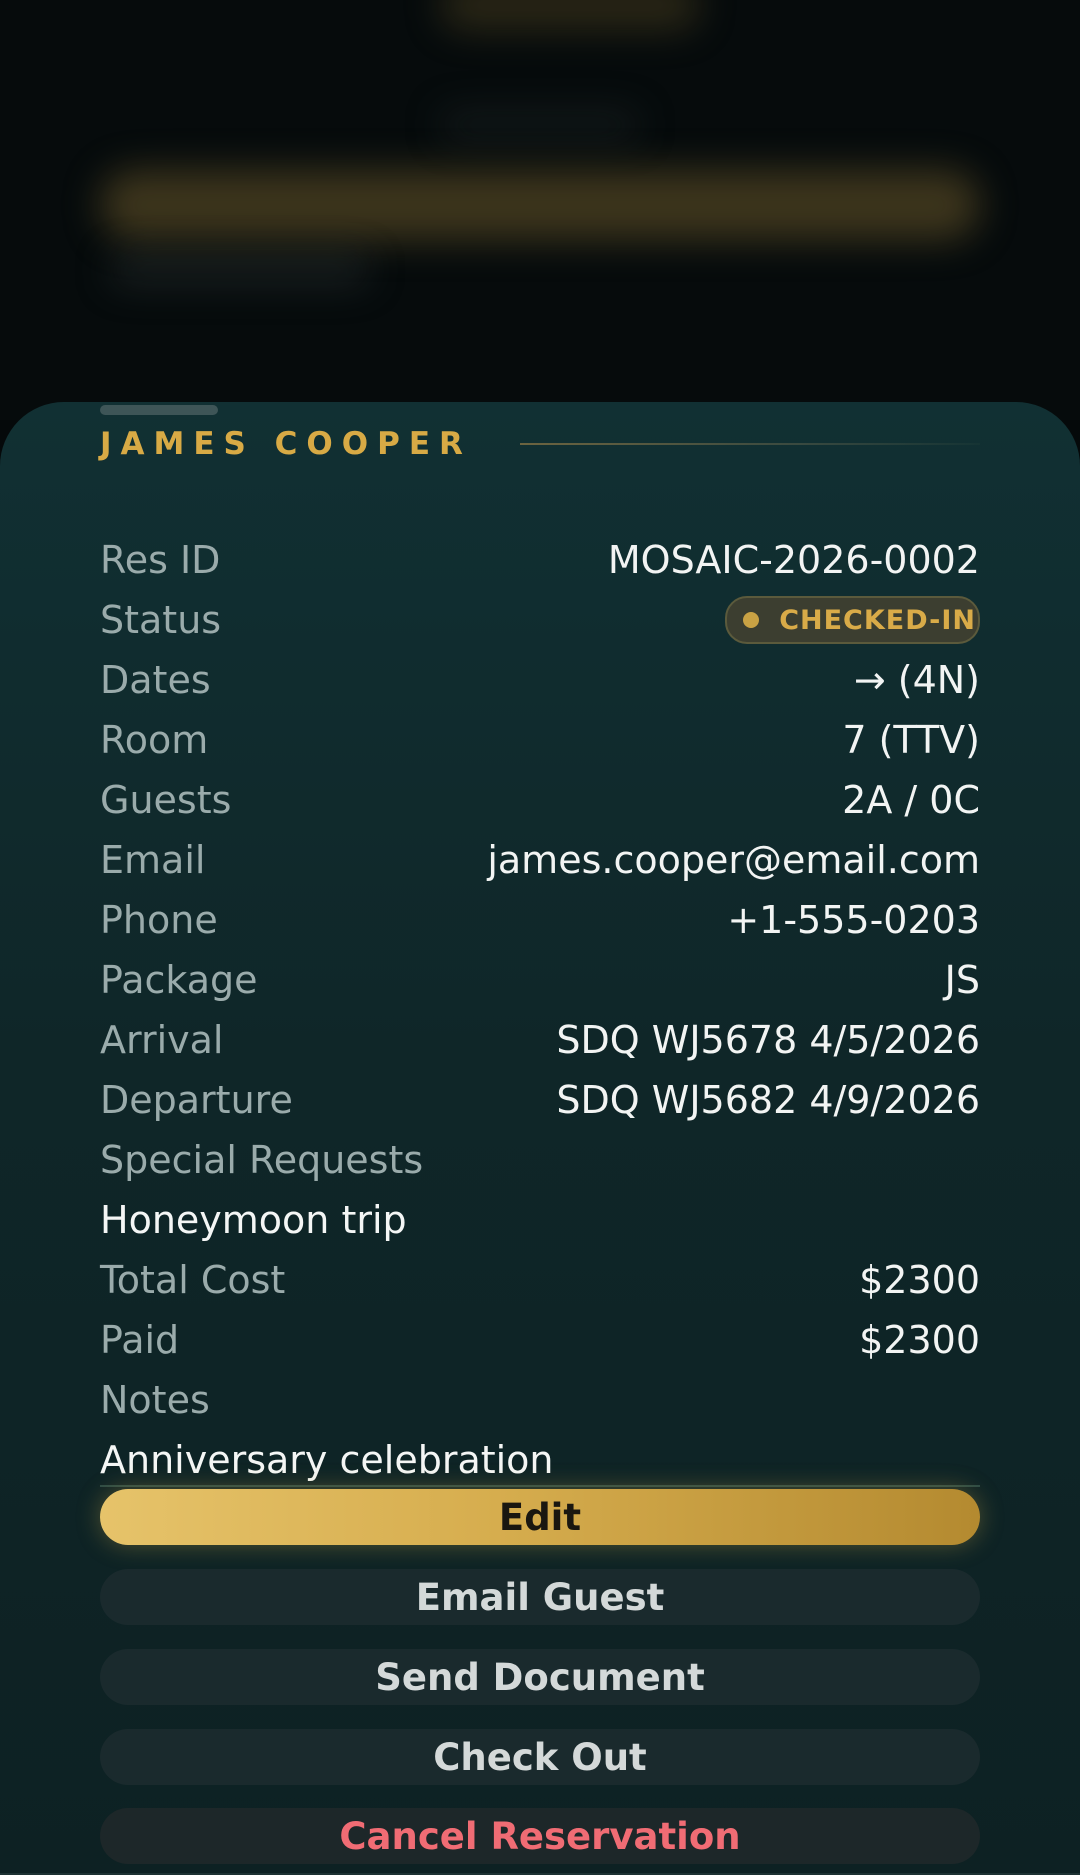  I want to click on send-document-button: Send Document, so click(540, 1677).